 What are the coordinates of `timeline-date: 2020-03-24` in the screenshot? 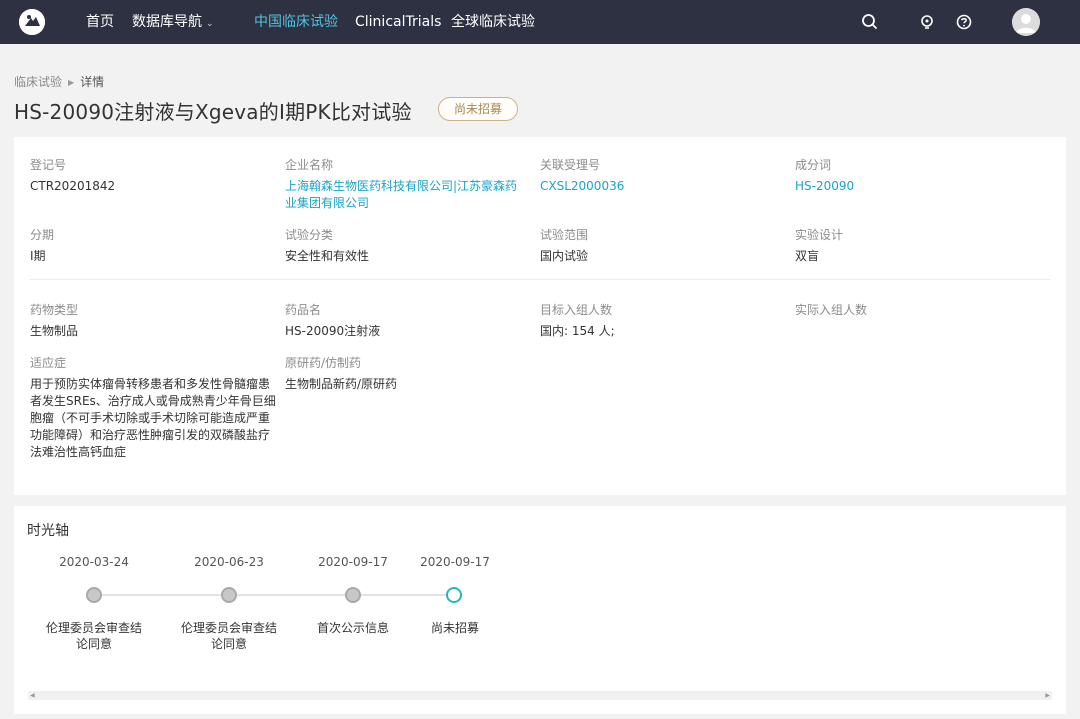 It's located at (94, 562).